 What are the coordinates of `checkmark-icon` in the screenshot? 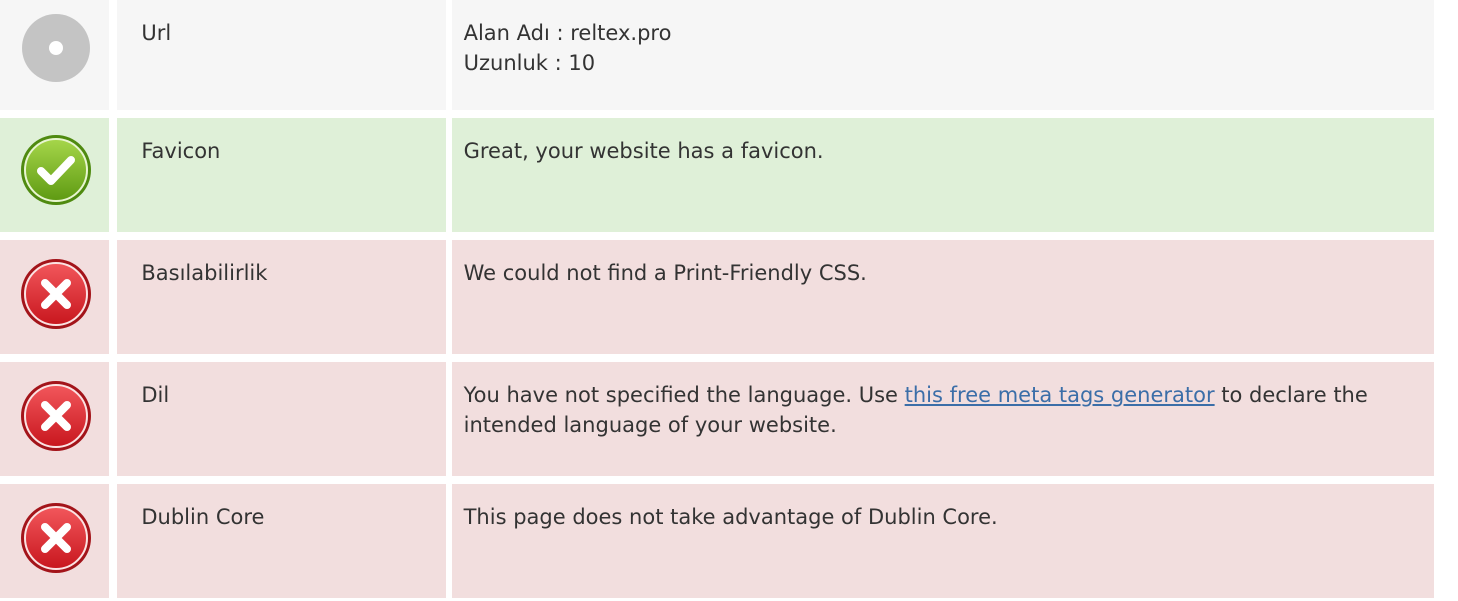 It's located at (56, 170).